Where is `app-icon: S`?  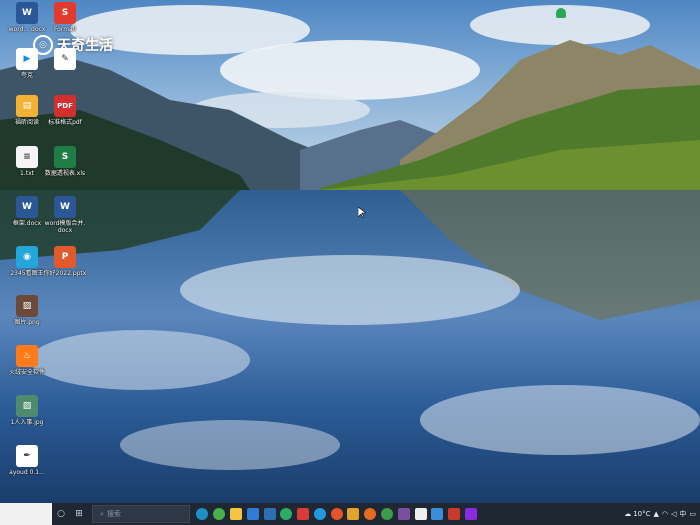 app-icon: S is located at coordinates (65, 13).